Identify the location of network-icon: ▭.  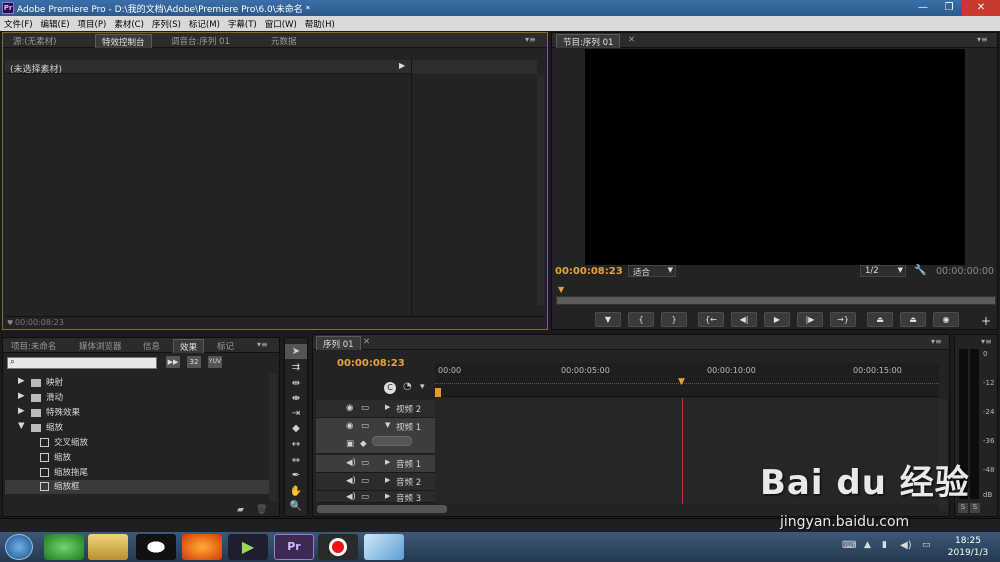
(926, 545).